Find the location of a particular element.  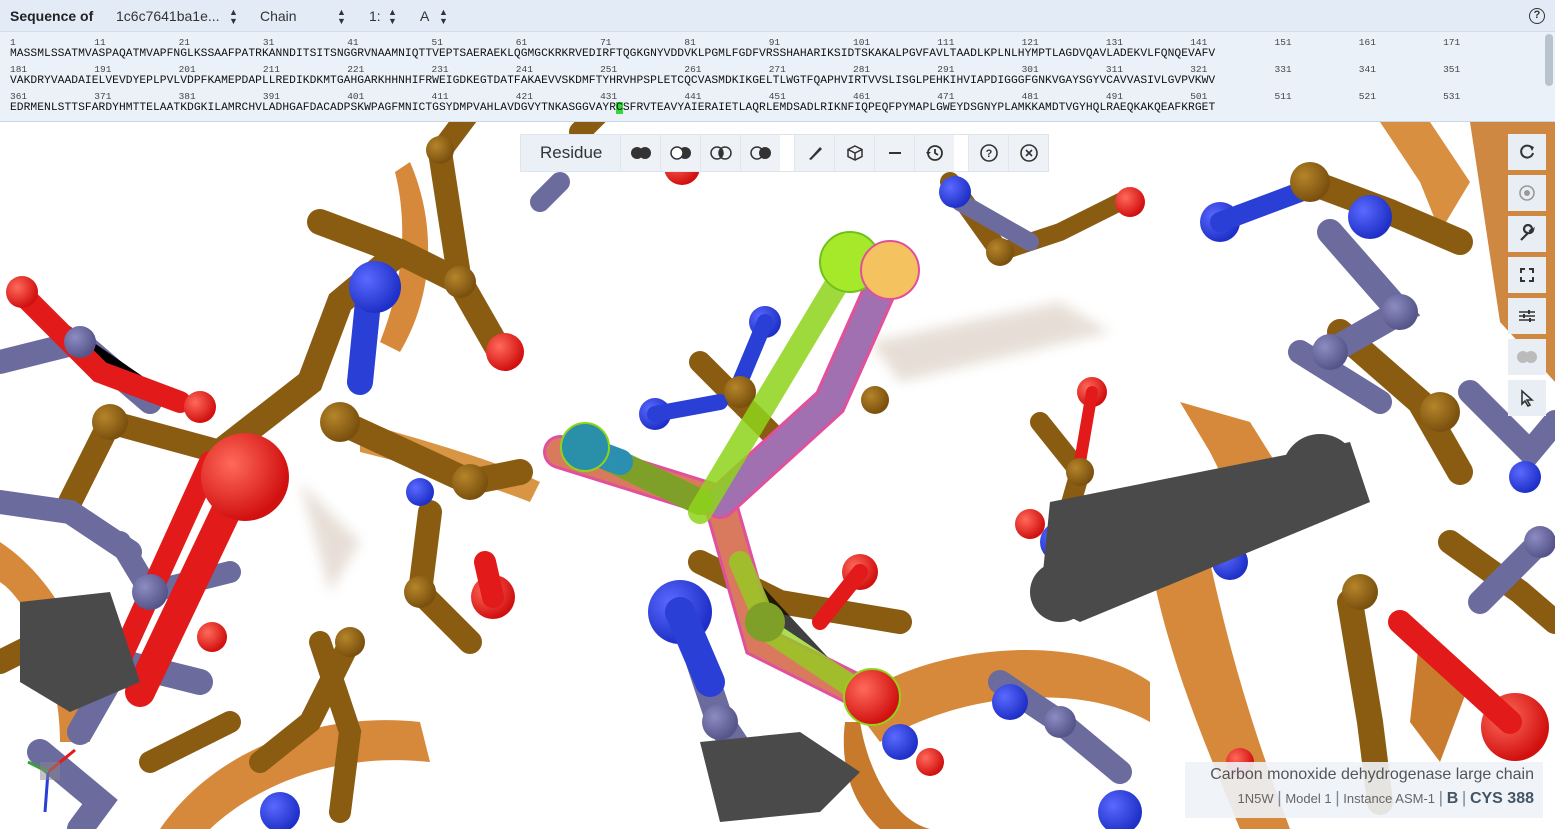

sequence-position-label: 191 is located at coordinates (103, 69).